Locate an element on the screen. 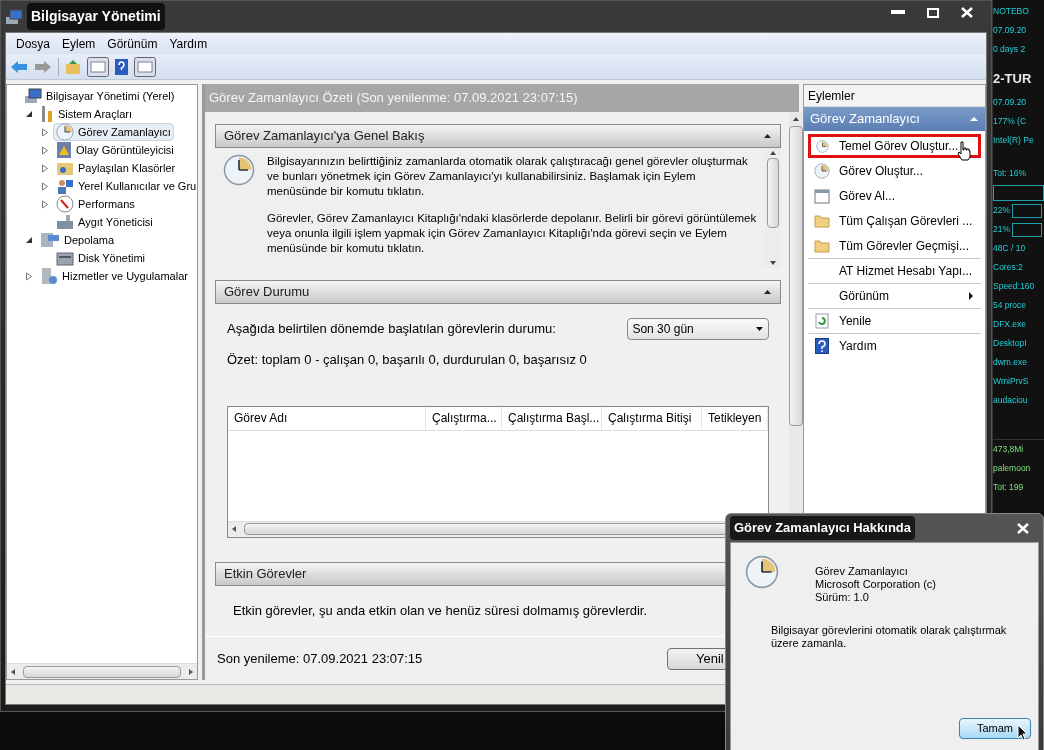 Image resolution: width=1044 pixels, height=750 pixels. gadget-text: palemoon is located at coordinates (1012, 468).